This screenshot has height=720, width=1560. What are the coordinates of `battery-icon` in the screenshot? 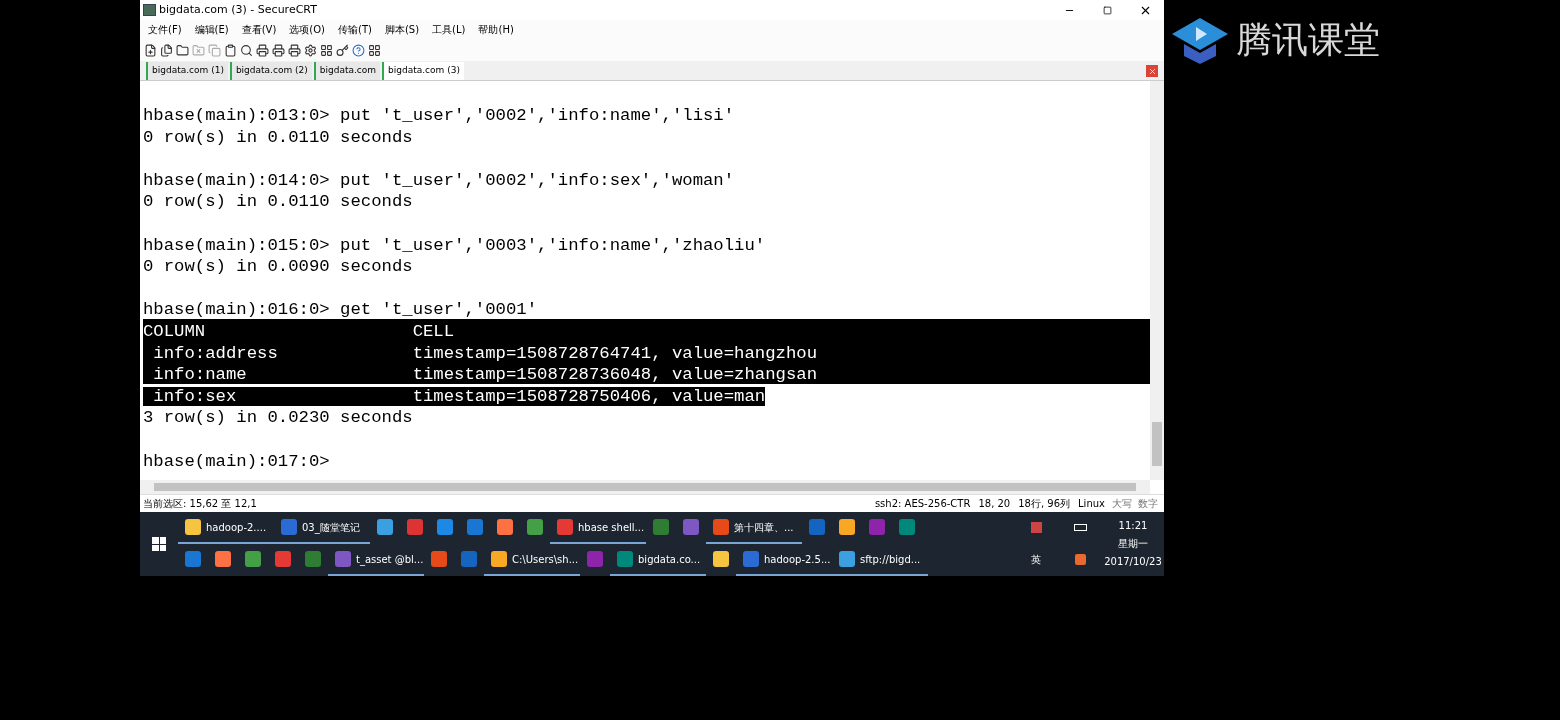 It's located at (1080, 527).